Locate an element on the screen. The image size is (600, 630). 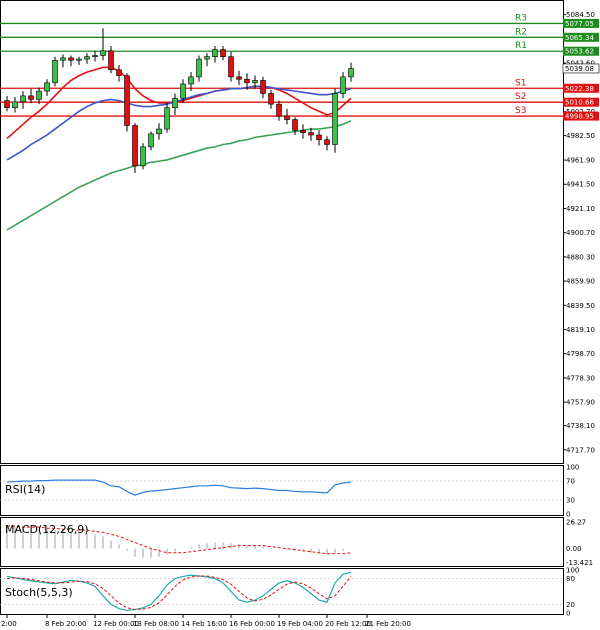
rsi-title: RSI(14) is located at coordinates (25, 489).